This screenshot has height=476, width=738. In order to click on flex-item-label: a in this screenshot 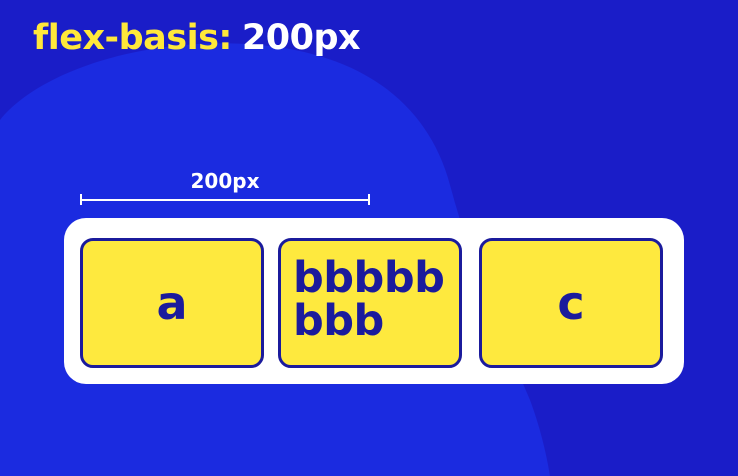, I will do `click(172, 303)`.